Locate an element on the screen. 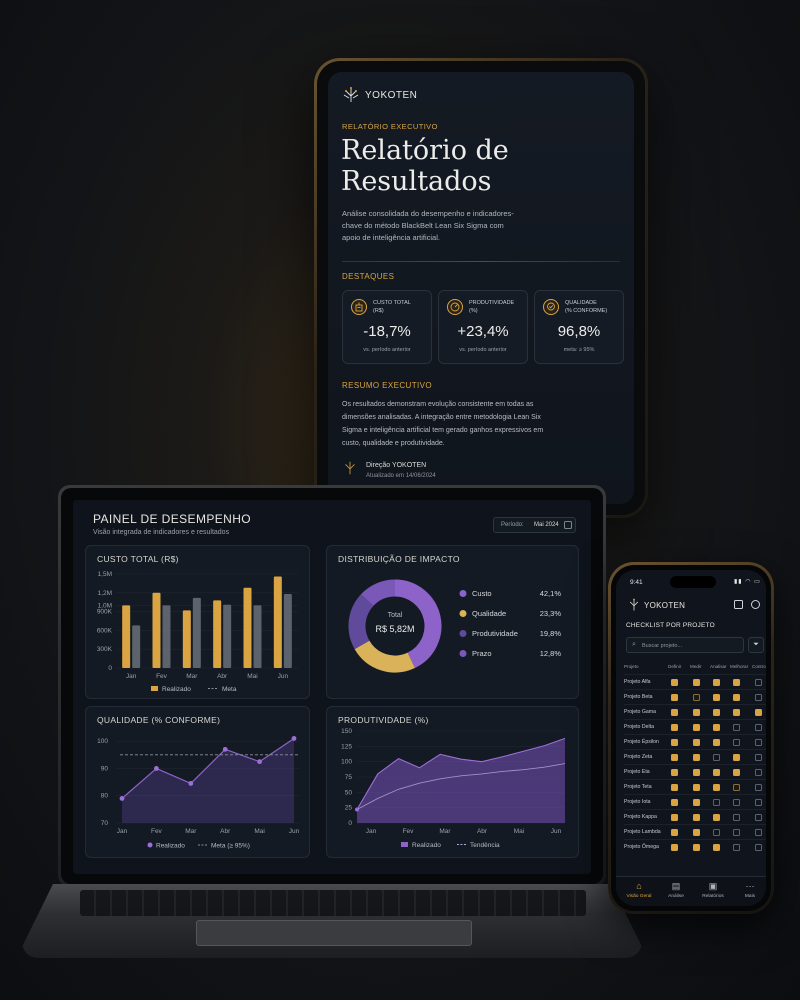  table-row: Projeto Ômega is located at coordinates (695, 846).